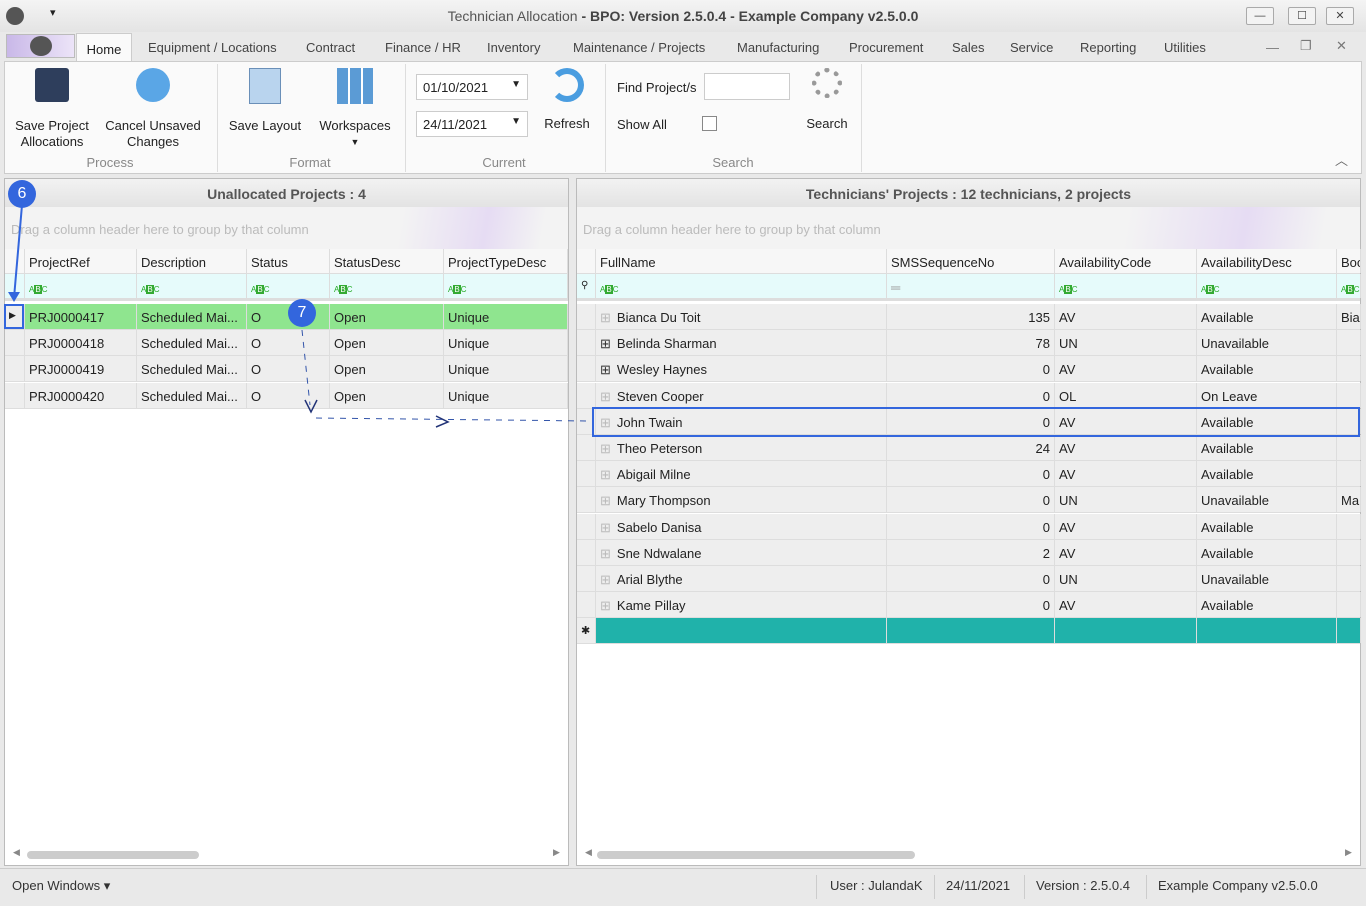  What do you see at coordinates (976, 422) in the screenshot?
I see `drop-target-highlight` at bounding box center [976, 422].